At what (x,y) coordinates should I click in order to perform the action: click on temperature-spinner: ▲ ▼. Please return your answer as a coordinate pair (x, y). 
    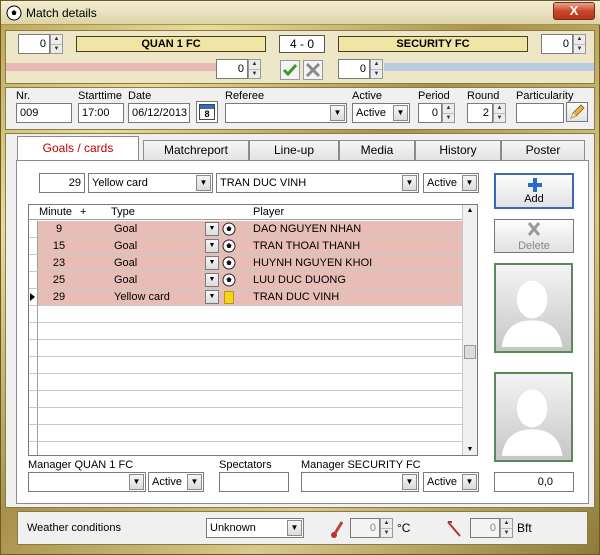
    Looking at the image, I should click on (386, 528).